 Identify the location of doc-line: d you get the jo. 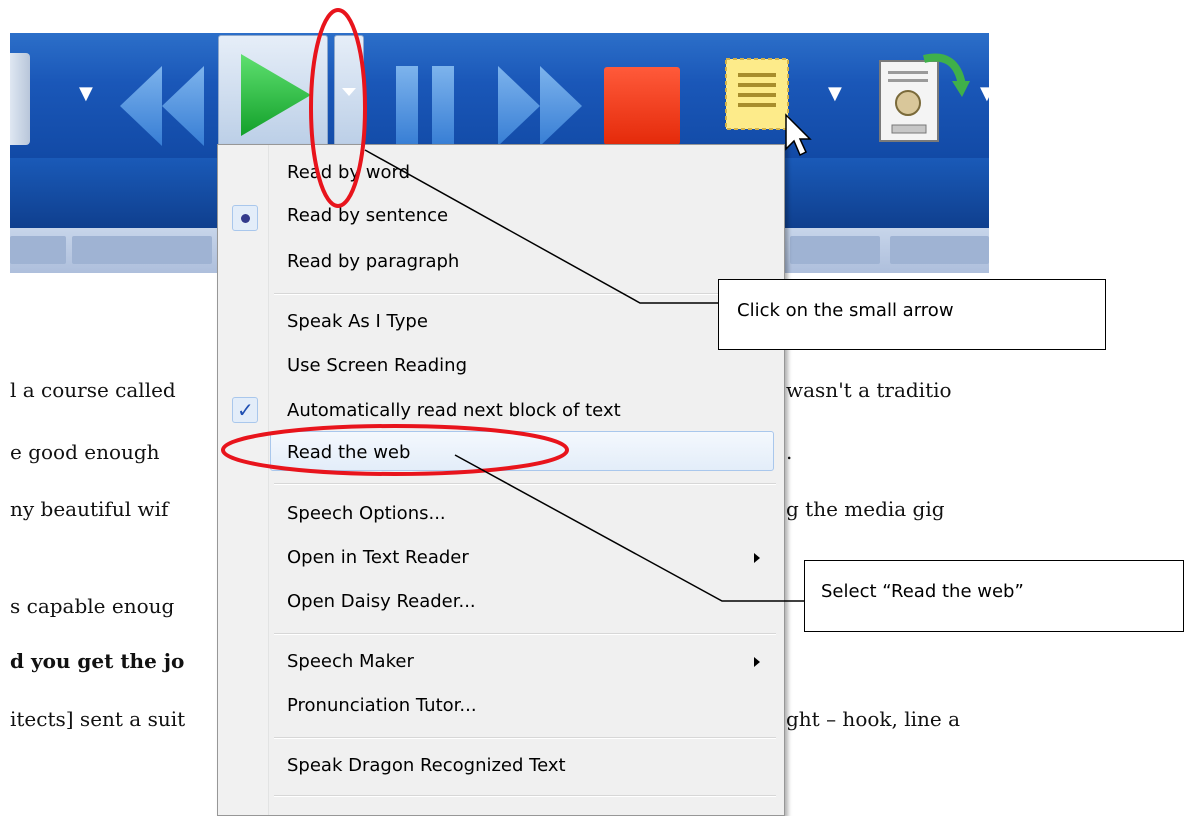
(97, 661).